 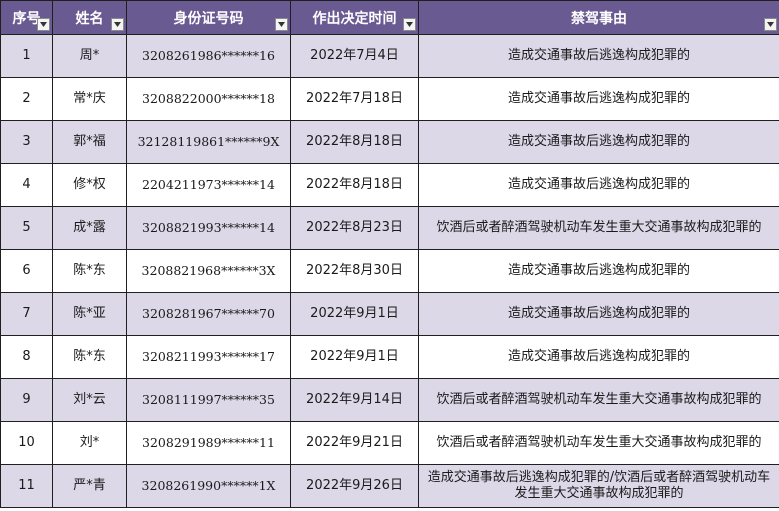 What do you see at coordinates (354, 486) in the screenshot?
I see `cell-date: 2022年9月26日` at bounding box center [354, 486].